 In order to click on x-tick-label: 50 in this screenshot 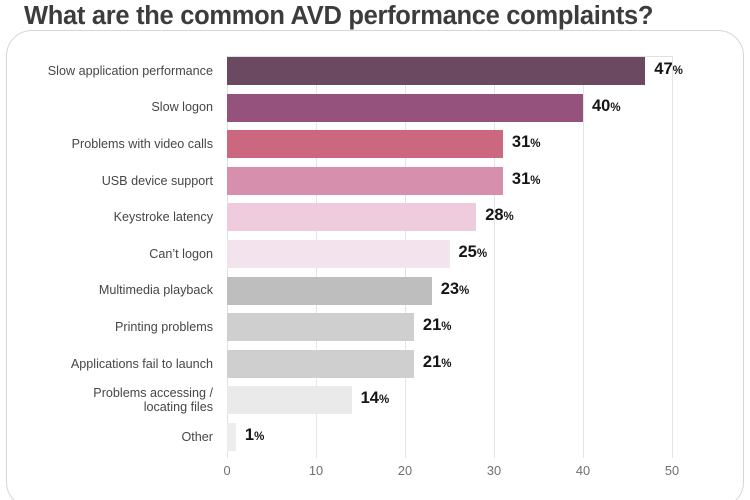, I will do `click(672, 470)`.